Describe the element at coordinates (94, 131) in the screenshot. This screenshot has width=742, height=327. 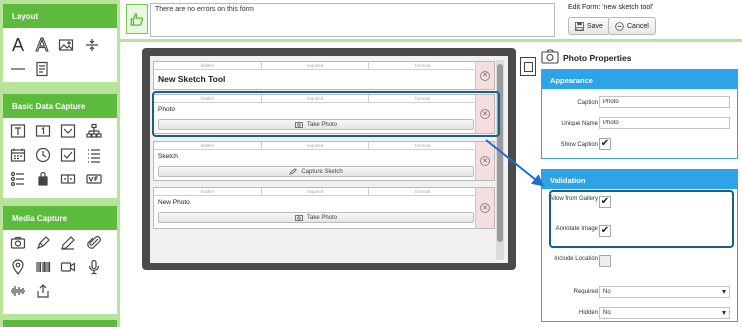
I see `hierarchy-icon` at that location.